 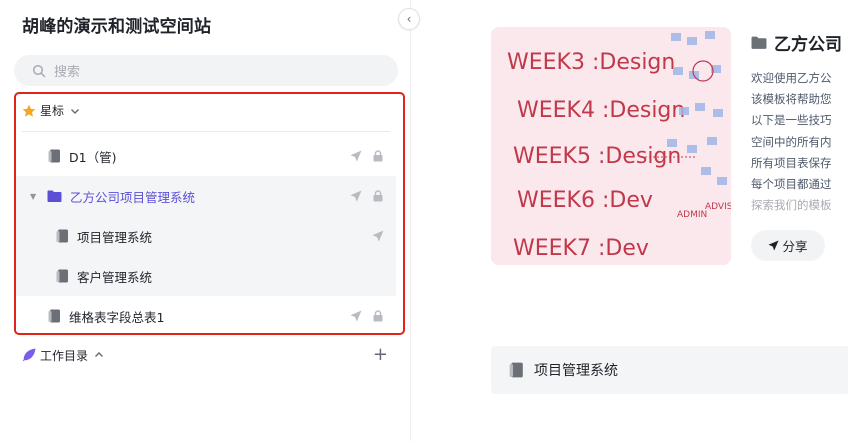 I want to click on starred-section-header: 星标, so click(x=51, y=110).